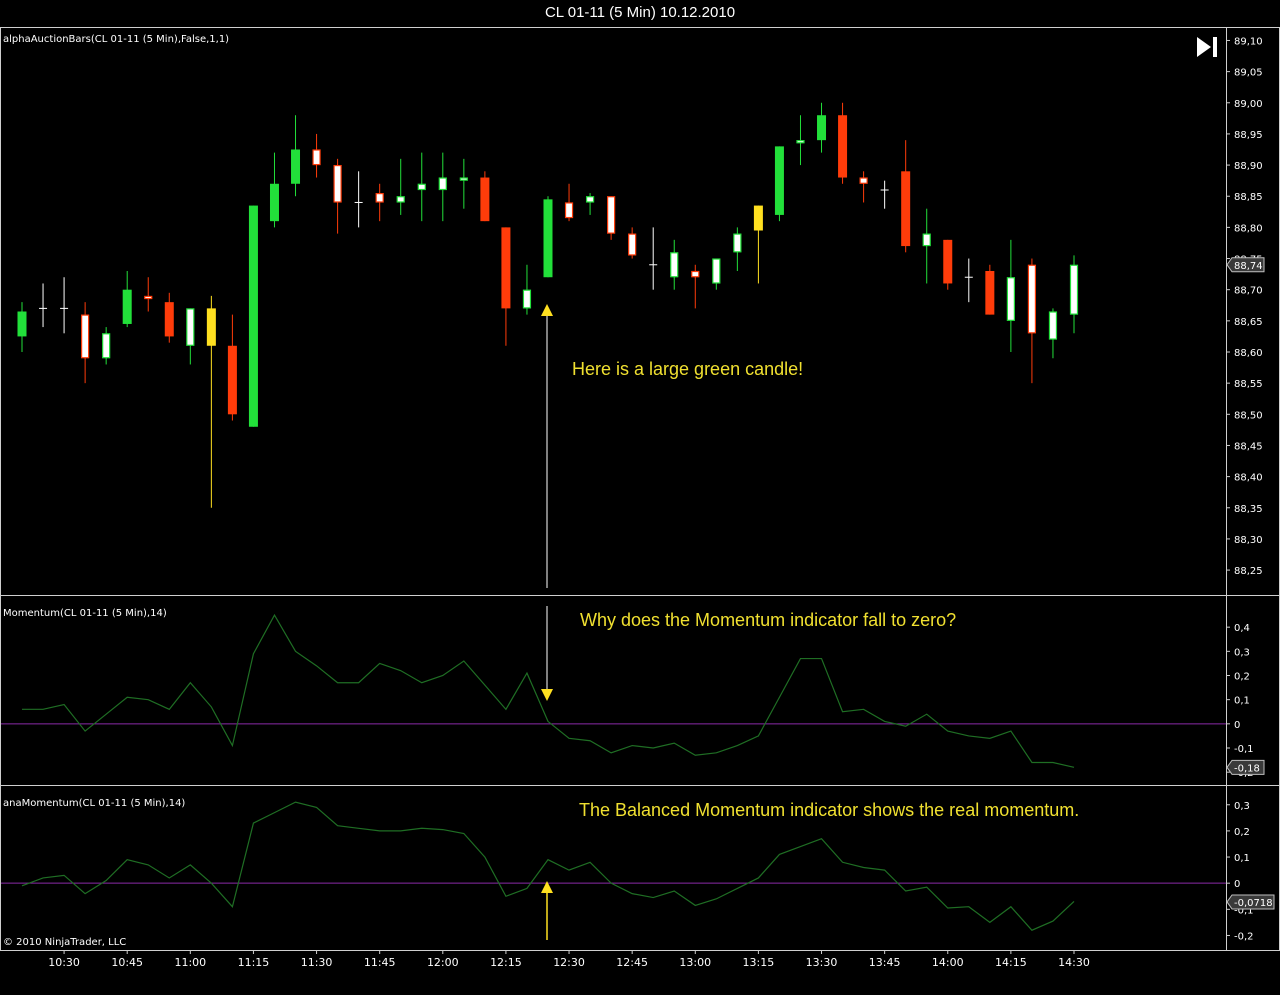 This screenshot has width=1280, height=995. Describe the element at coordinates (1248, 478) in the screenshot. I see `price-axis-tick-label: 88,40` at that location.